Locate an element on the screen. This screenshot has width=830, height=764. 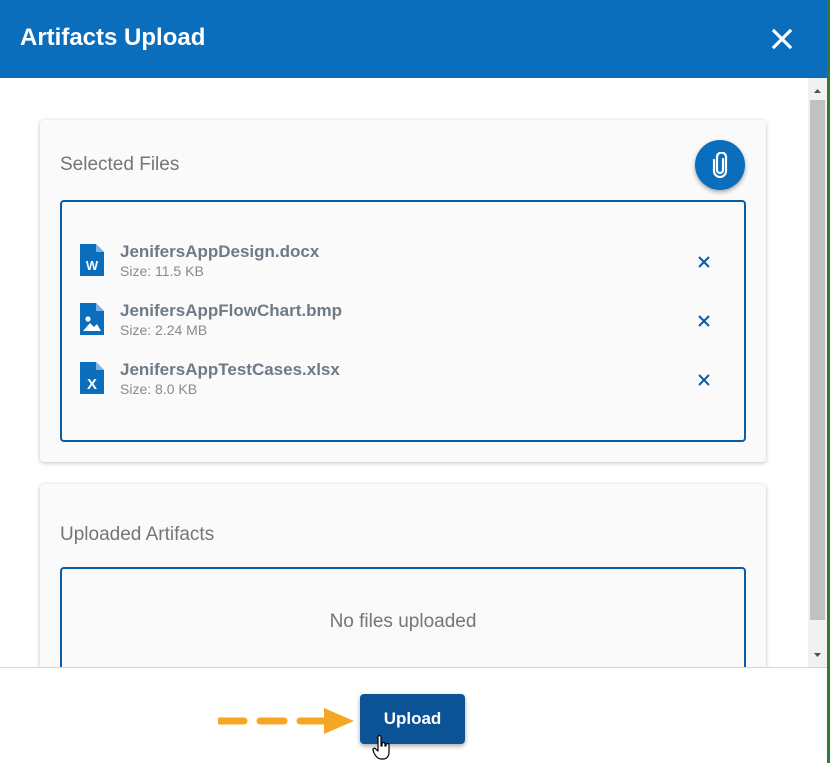
dialog-header: Artifacts Upload is located at coordinates (415, 39).